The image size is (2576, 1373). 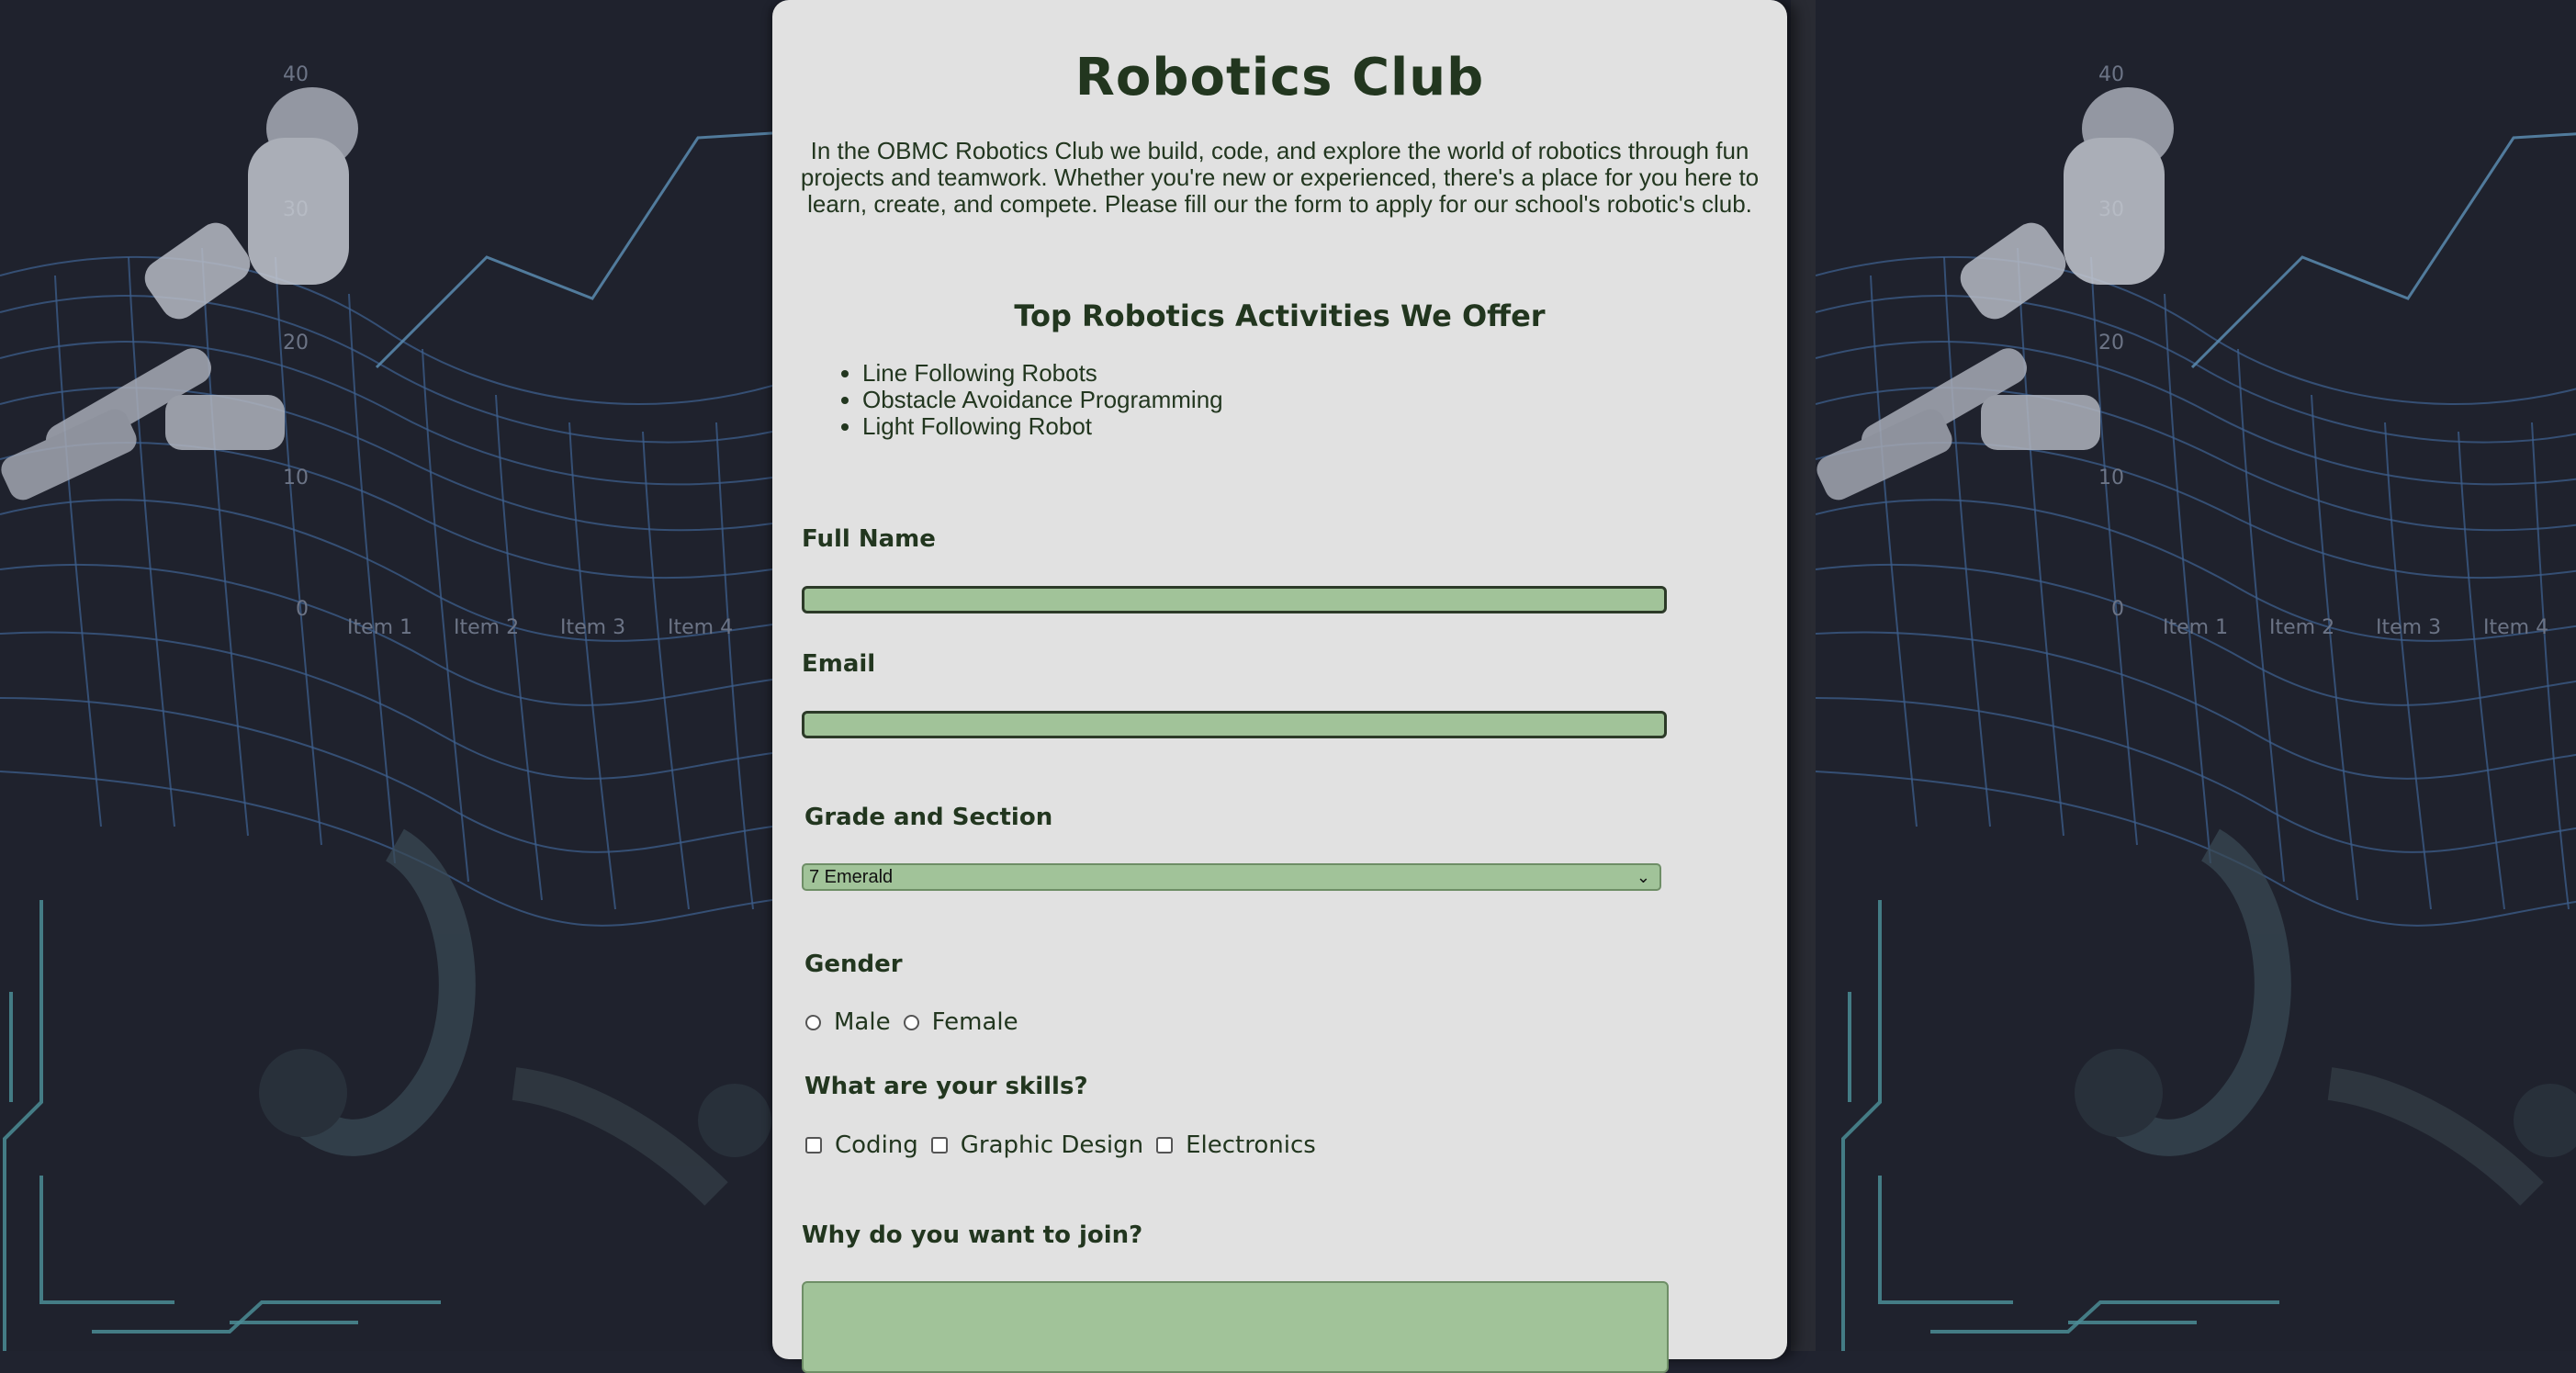 What do you see at coordinates (869, 539) in the screenshot?
I see `full-name-label: Full Name` at bounding box center [869, 539].